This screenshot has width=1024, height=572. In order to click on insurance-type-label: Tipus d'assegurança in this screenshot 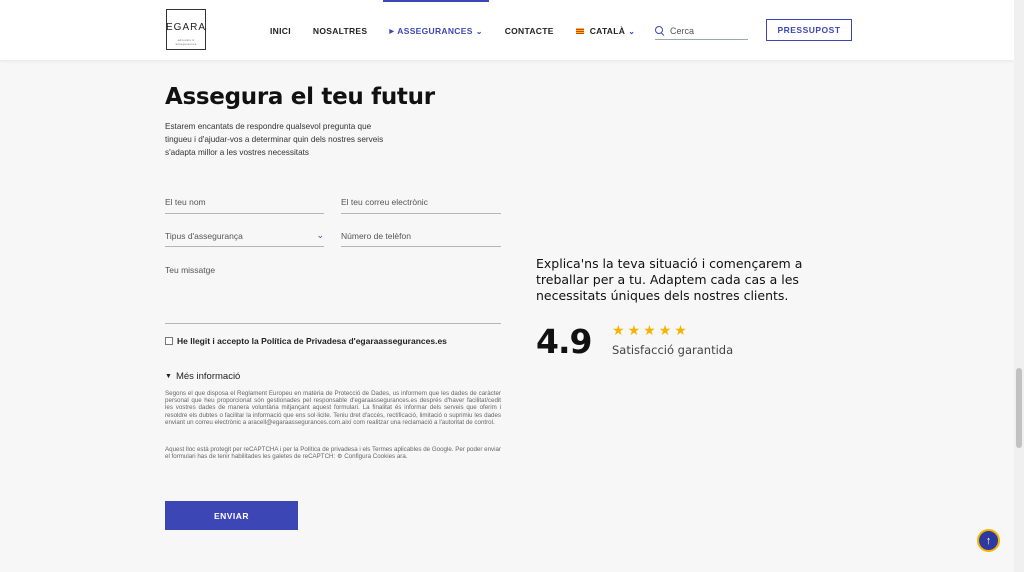, I will do `click(204, 236)`.